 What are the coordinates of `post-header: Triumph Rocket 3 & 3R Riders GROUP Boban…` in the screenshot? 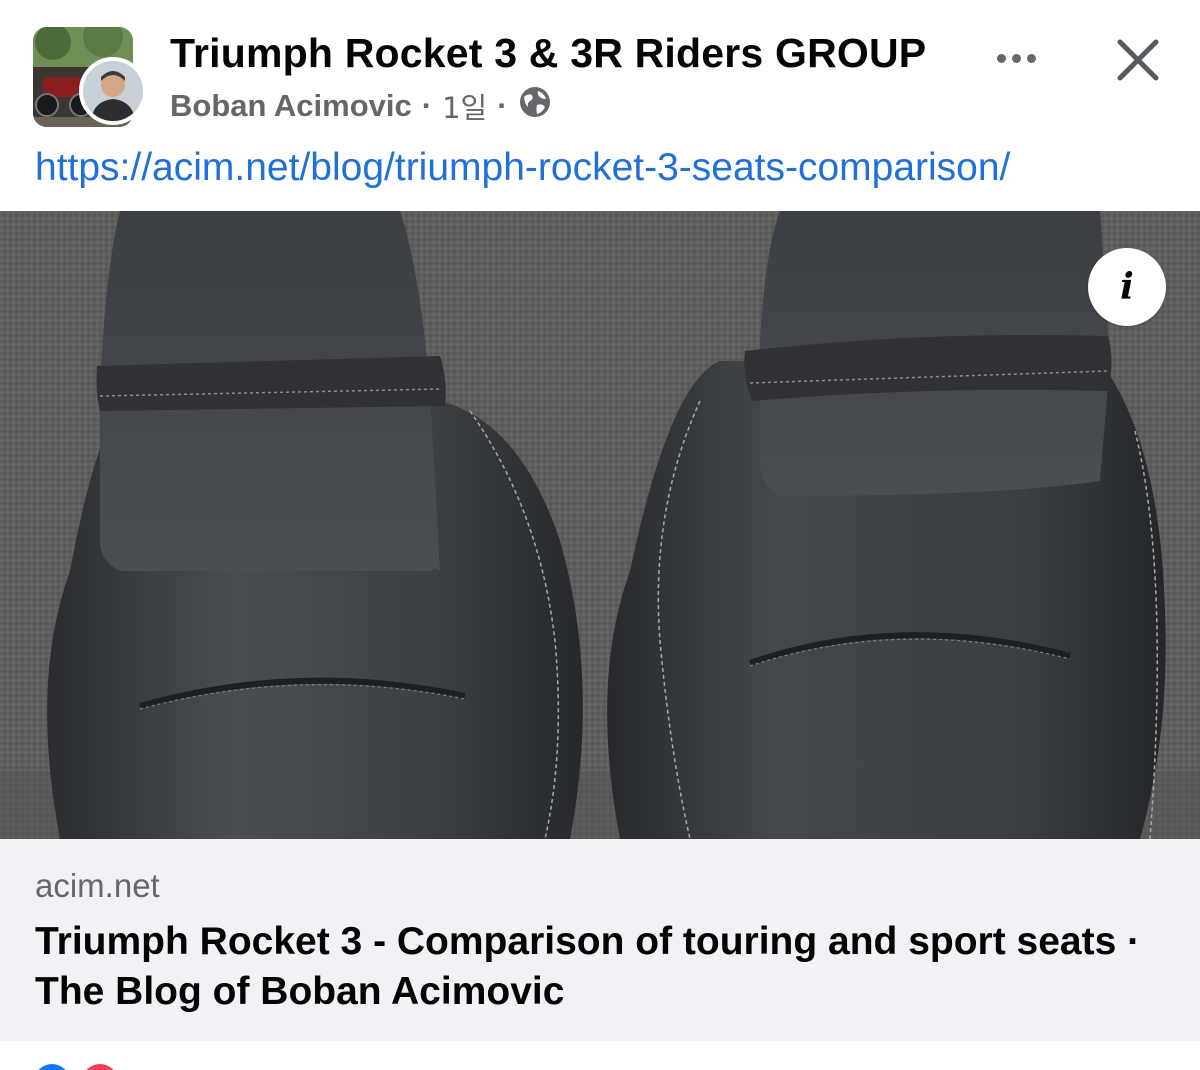 It's located at (600, 70).